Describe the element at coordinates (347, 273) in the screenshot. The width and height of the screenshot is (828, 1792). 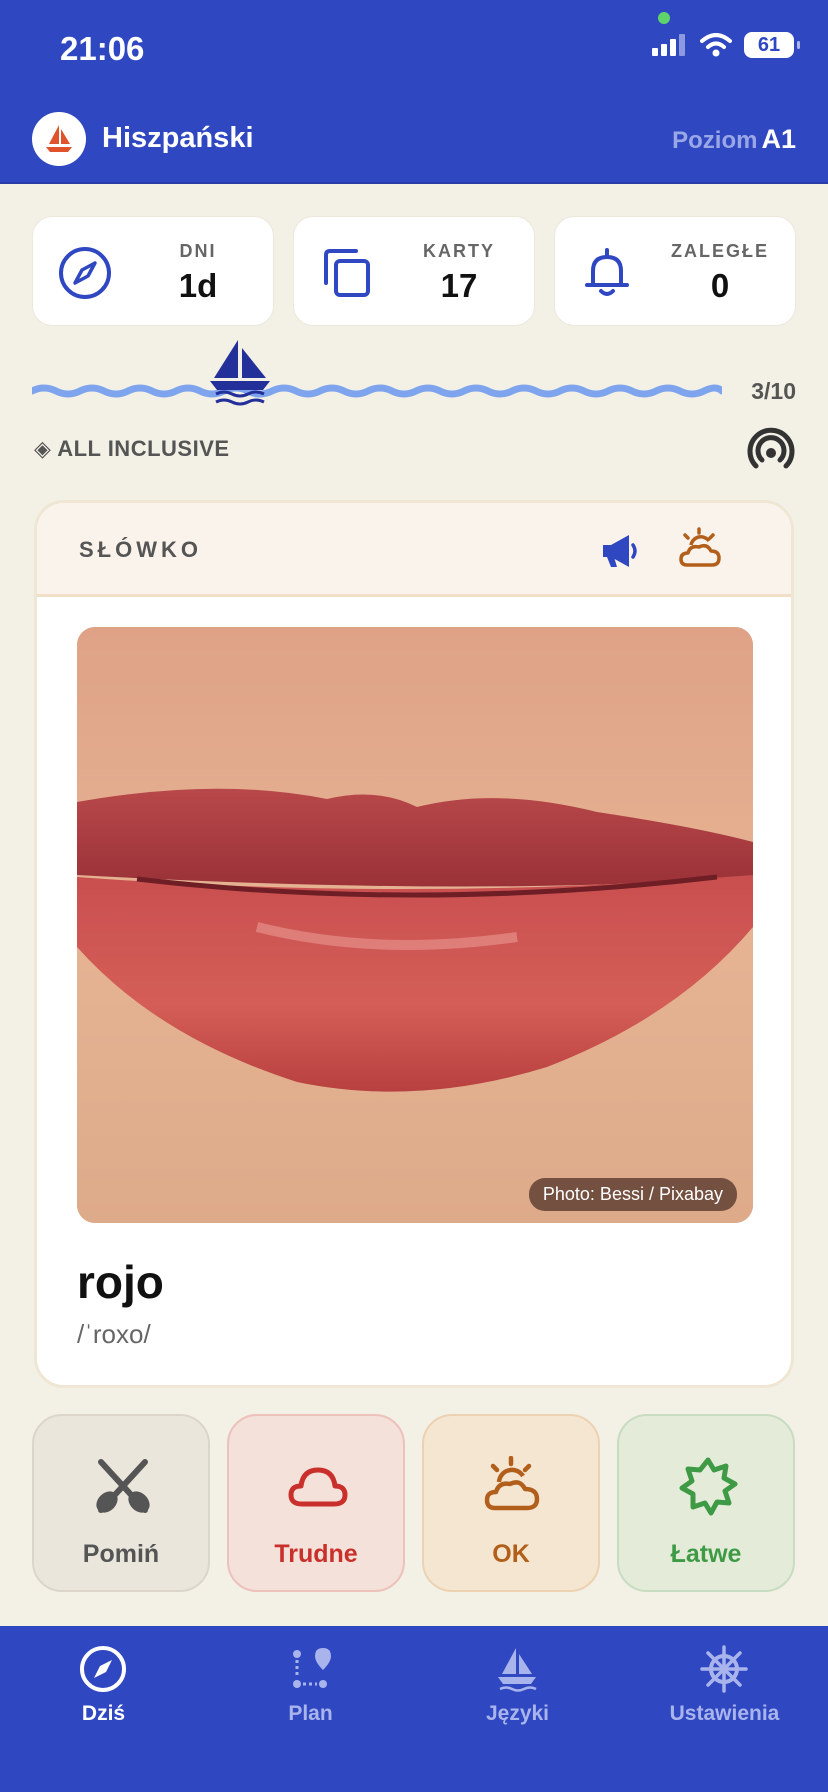
I see `cards-icon` at that location.